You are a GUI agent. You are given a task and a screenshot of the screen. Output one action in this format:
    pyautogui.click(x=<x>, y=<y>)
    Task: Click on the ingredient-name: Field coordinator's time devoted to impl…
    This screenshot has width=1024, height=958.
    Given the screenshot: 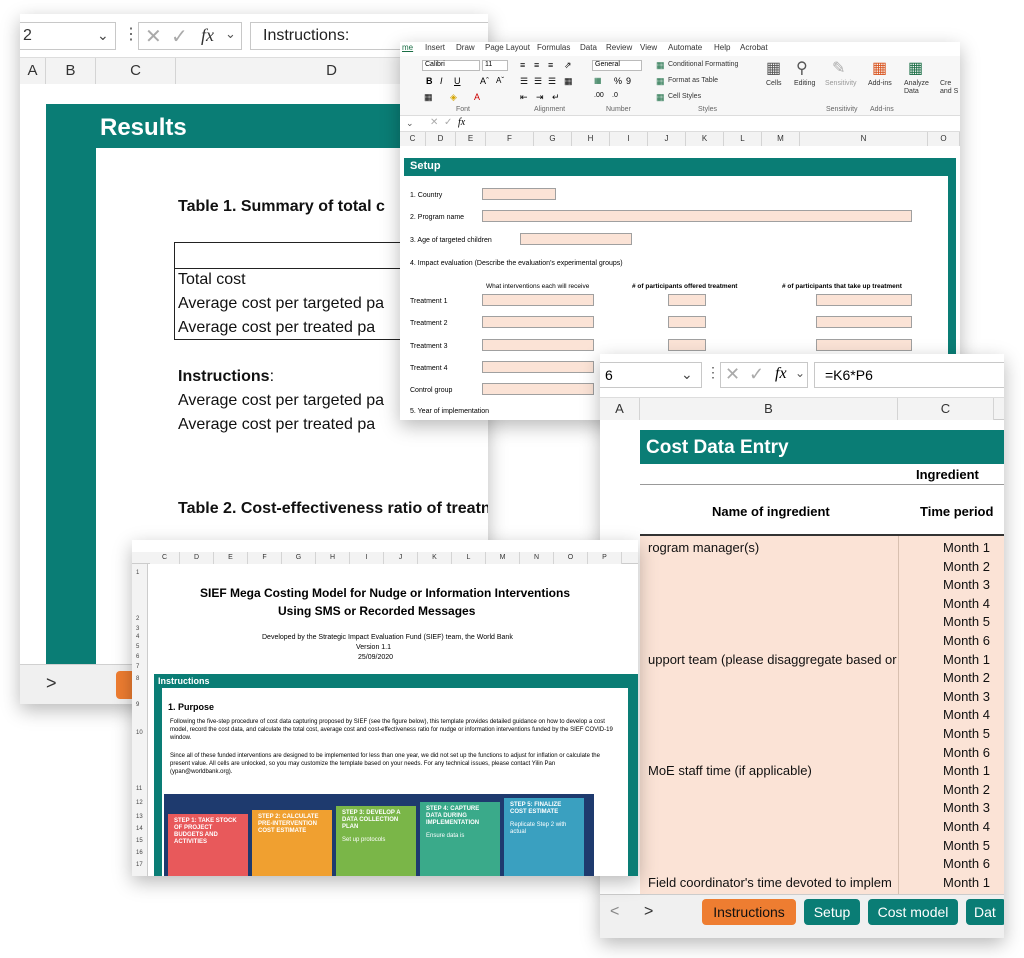 What is the action you would take?
    pyautogui.click(x=770, y=882)
    